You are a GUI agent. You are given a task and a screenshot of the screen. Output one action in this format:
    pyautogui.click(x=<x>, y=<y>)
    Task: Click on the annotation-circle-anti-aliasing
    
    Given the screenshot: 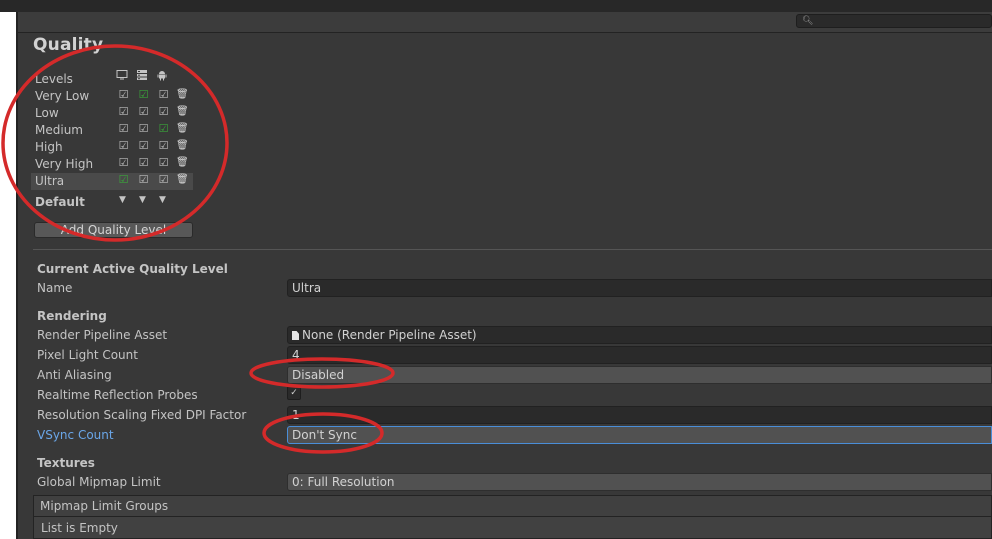 What is the action you would take?
    pyautogui.click(x=322, y=373)
    